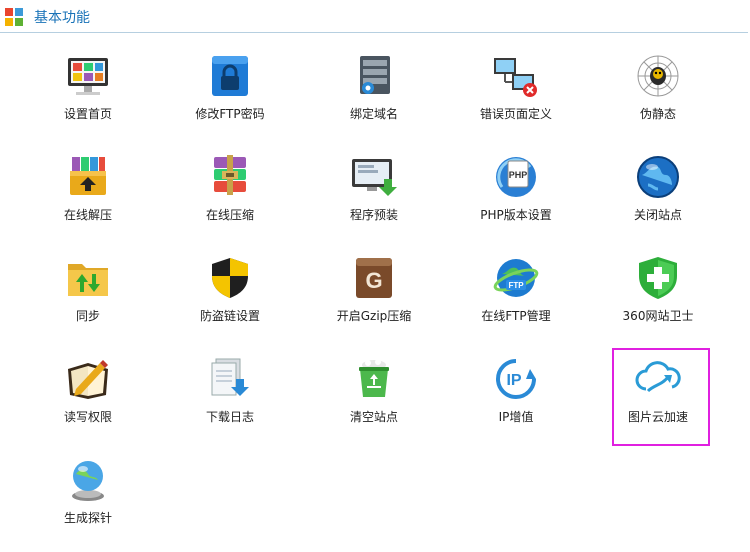 This screenshot has height=552, width=750. I want to click on network-error-icon, so click(515, 77).